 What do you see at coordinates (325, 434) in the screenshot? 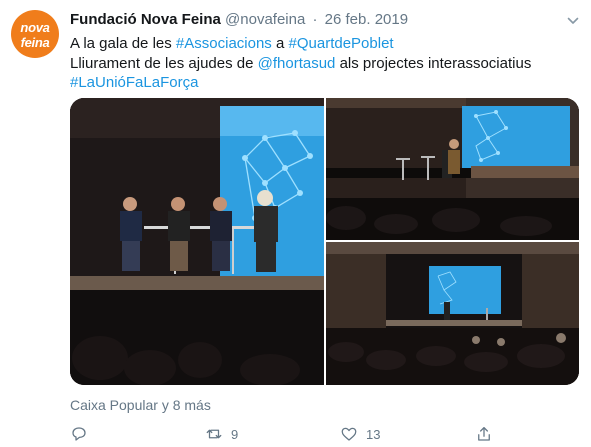
I see `tweet-actions: 9 13` at bounding box center [325, 434].